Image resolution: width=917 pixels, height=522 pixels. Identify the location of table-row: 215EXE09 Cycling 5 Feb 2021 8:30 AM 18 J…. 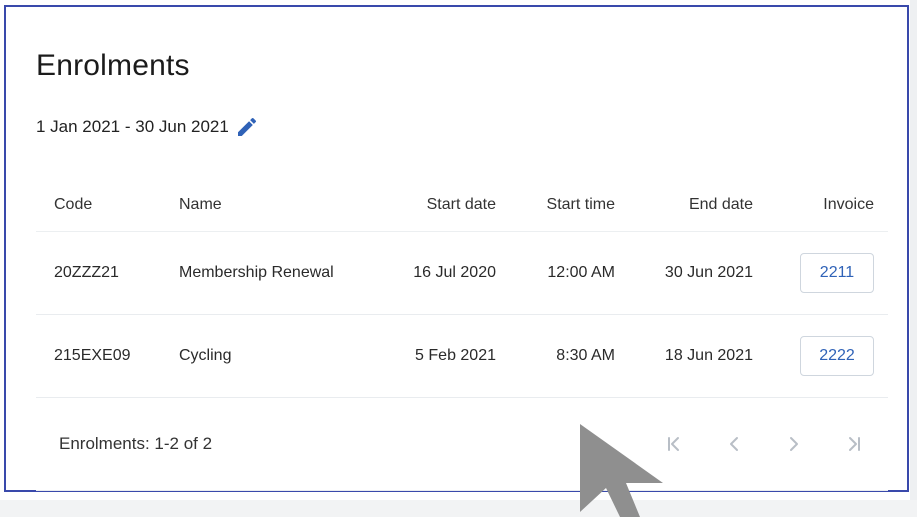
(462, 356).